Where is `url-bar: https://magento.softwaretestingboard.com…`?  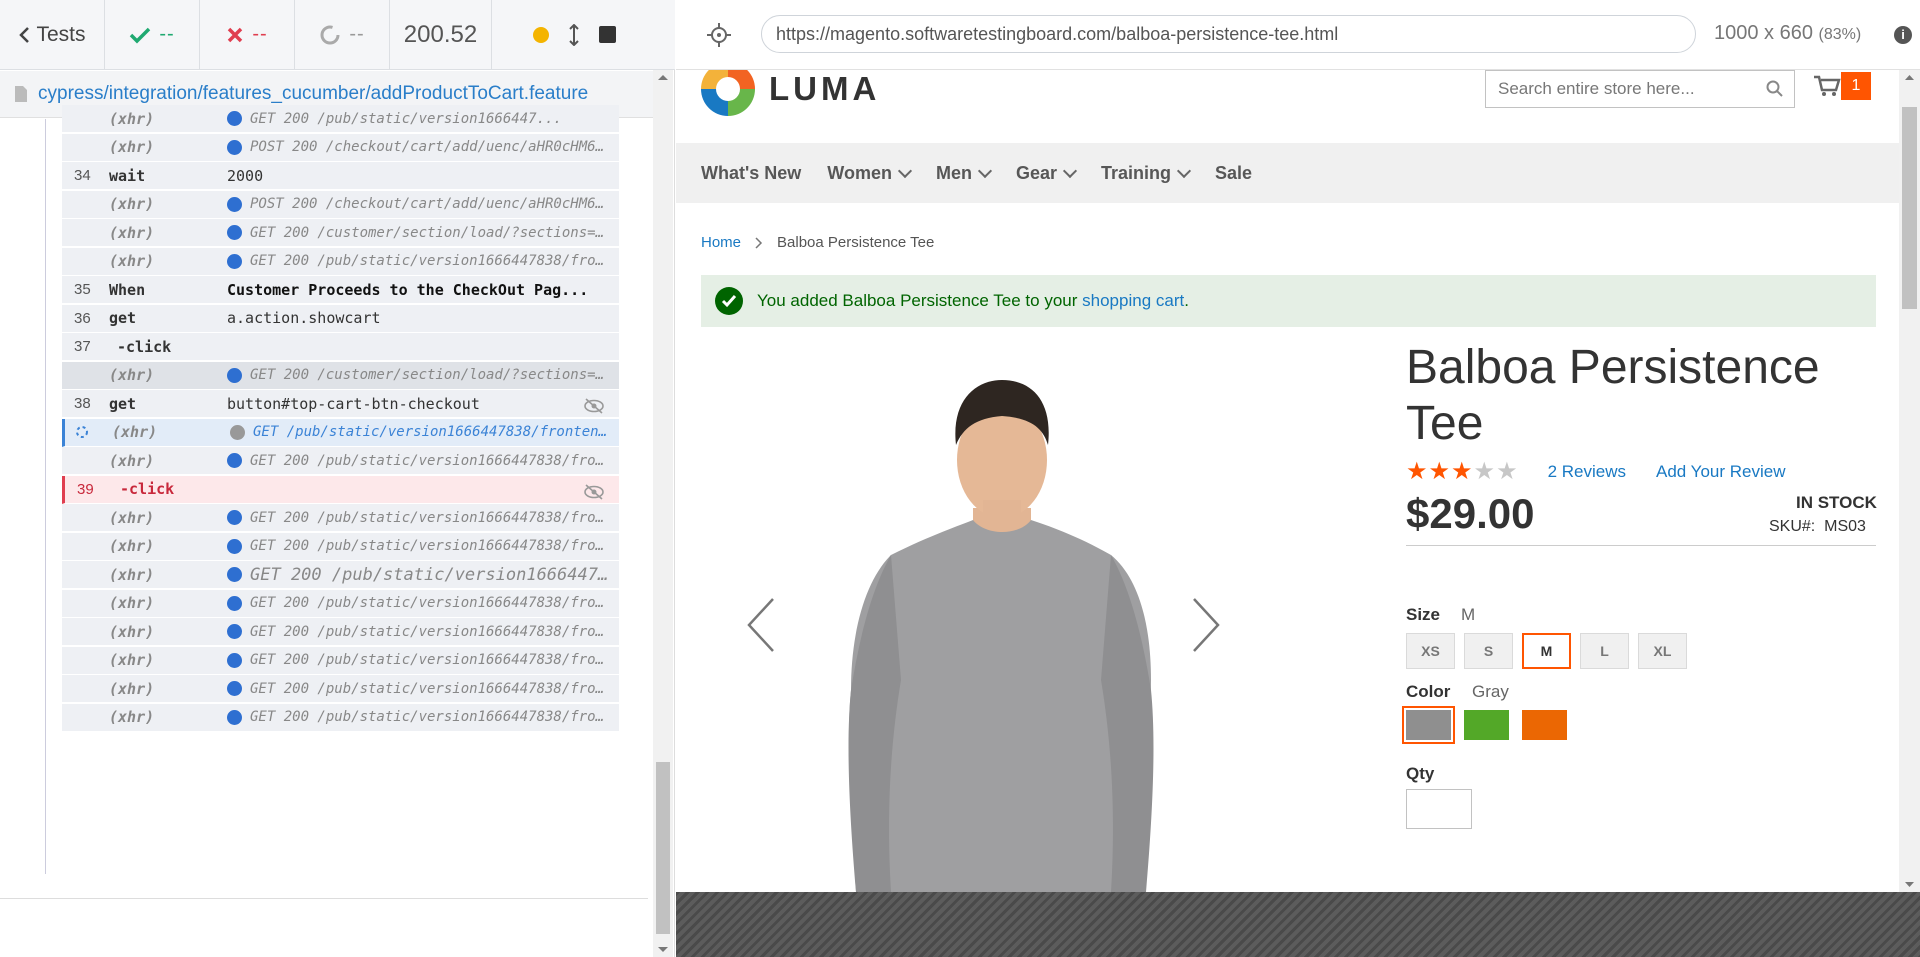
url-bar: https://magento.softwaretestingboard.com… is located at coordinates (1228, 34).